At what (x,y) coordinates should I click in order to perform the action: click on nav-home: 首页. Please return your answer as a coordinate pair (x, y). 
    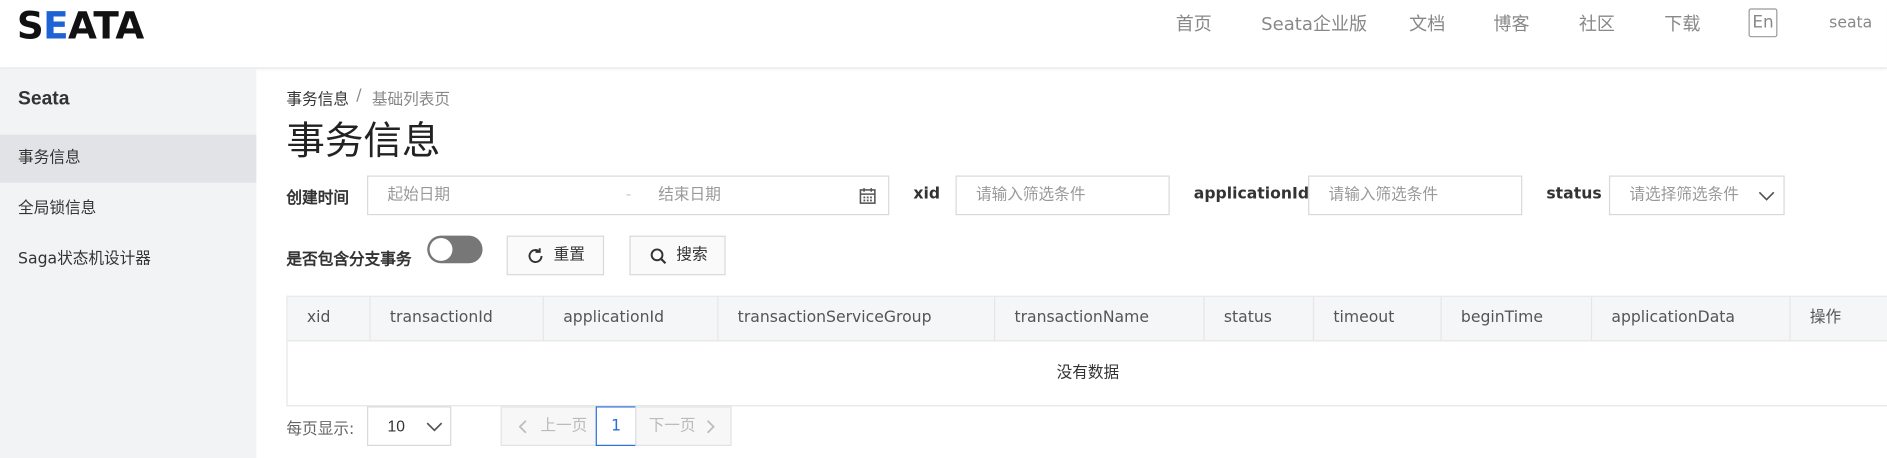
    Looking at the image, I should click on (1194, 24).